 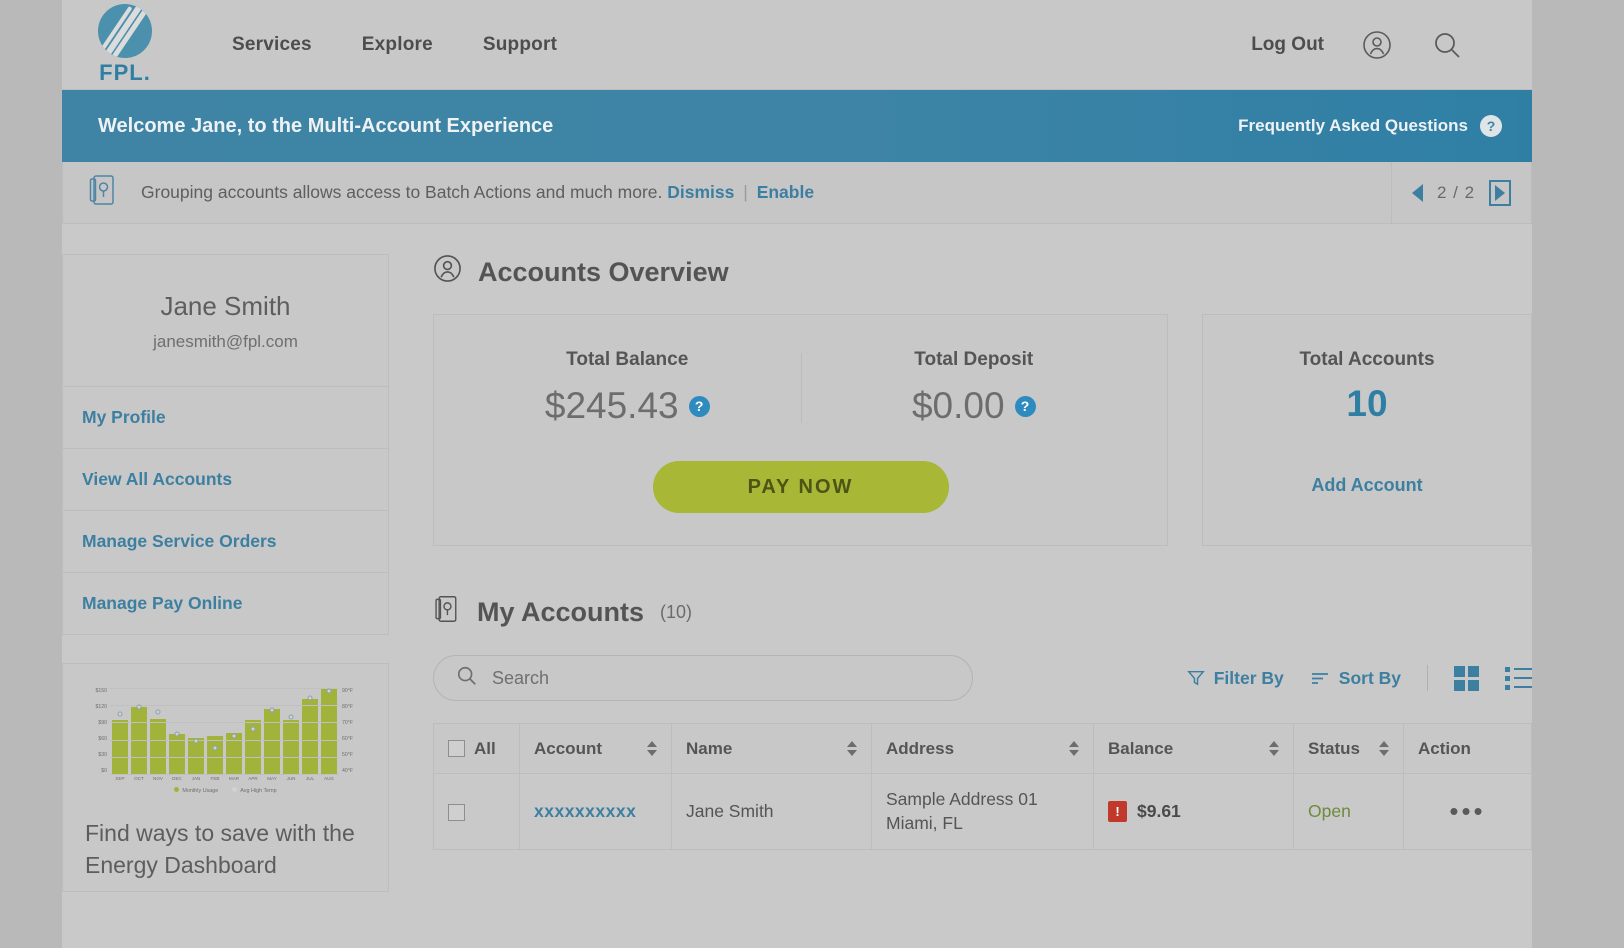 I want to click on add-account-link: Add Account, so click(x=1367, y=485).